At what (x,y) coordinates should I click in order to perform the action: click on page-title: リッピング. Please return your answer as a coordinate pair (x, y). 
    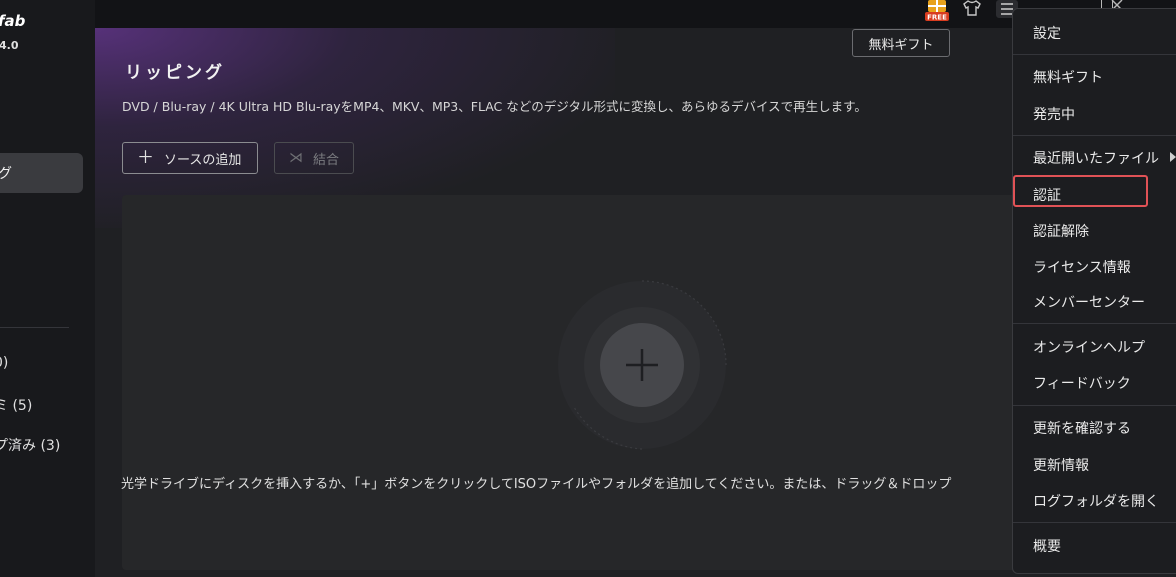
    Looking at the image, I should click on (175, 73).